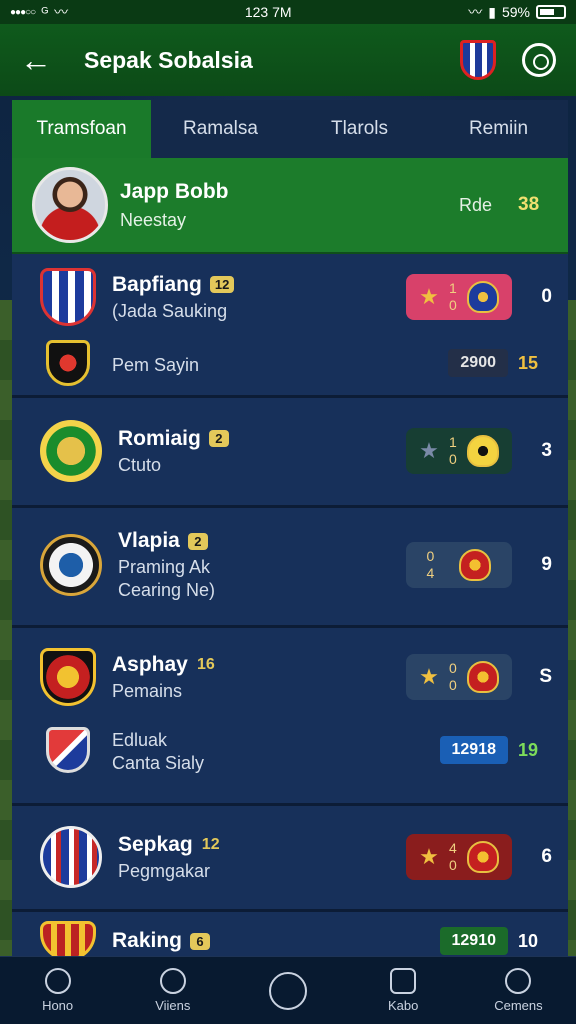 This screenshot has height=1024, width=576. I want to click on player-label: Rde, so click(475, 204).